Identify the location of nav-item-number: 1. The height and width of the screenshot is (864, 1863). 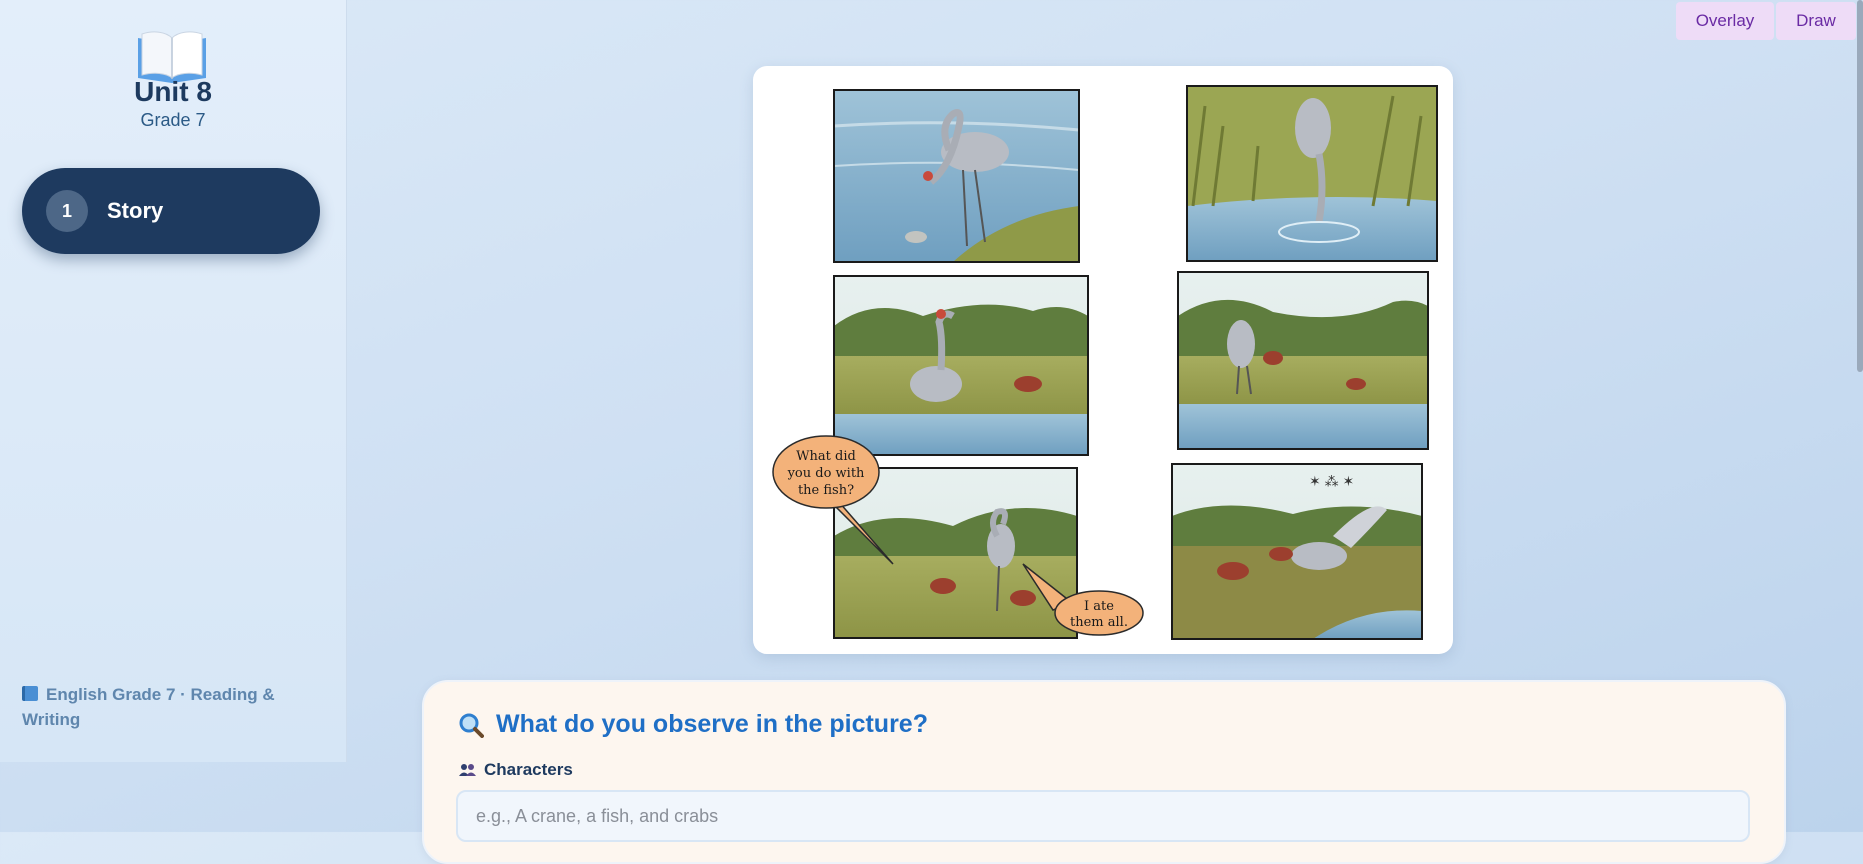
(67, 211).